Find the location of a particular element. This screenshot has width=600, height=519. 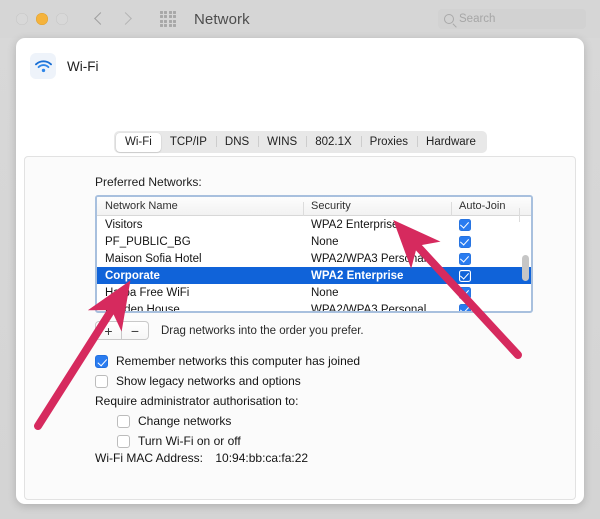

cell-network-name: Maison Sofia Hotel is located at coordinates (153, 258).